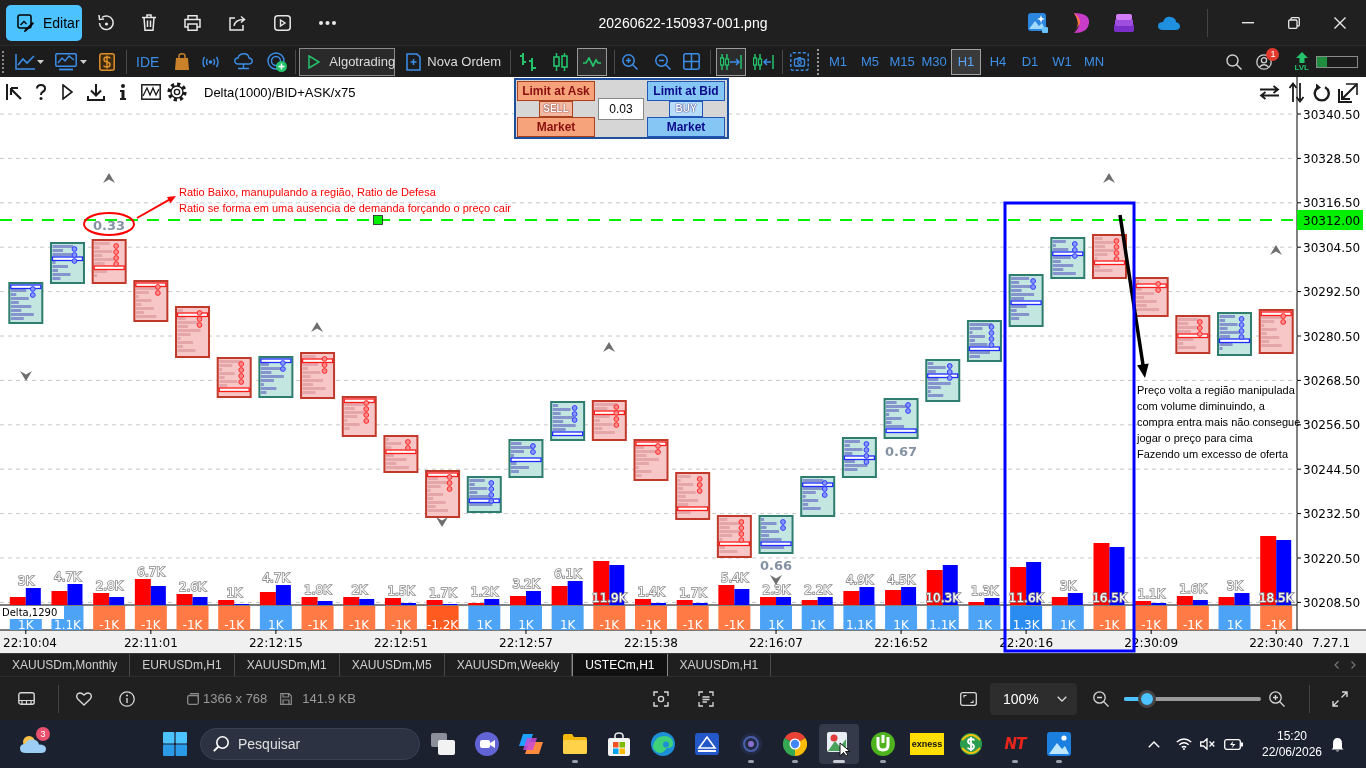 Image resolution: width=1366 pixels, height=768 pixels. I want to click on delete-icon, so click(149, 22).